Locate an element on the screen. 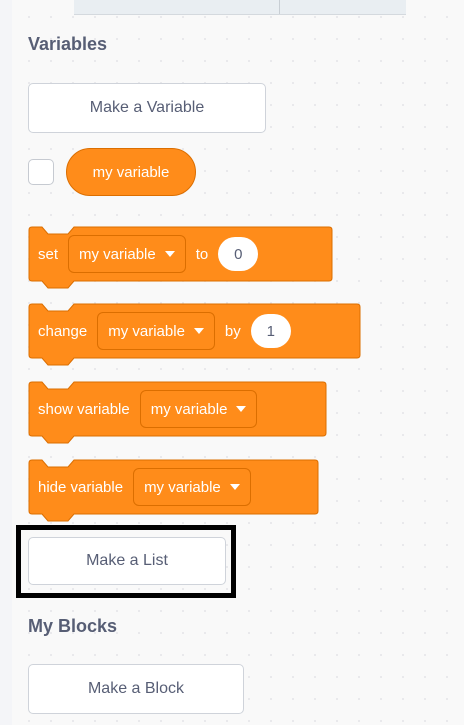 The image size is (464, 725). make-variable-button: Make a Variable is located at coordinates (147, 108).